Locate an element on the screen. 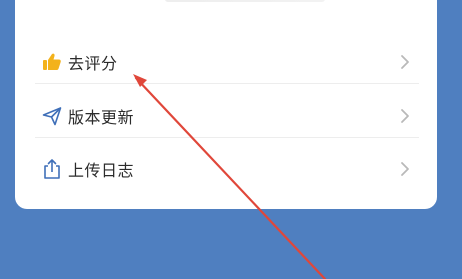 This screenshot has width=462, height=279. cut-off-header is located at coordinates (226, 5).